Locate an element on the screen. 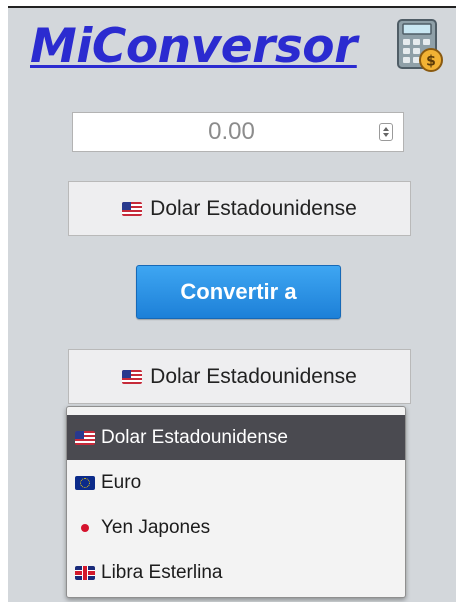 Image resolution: width=456 pixels, height=602 pixels. option-label: Dolar Estadounidense is located at coordinates (194, 437).